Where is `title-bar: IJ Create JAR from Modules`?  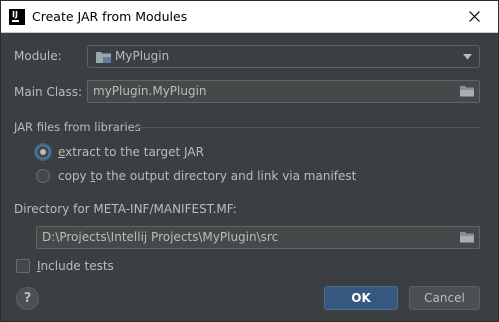 title-bar: IJ Create JAR from Modules is located at coordinates (249, 17).